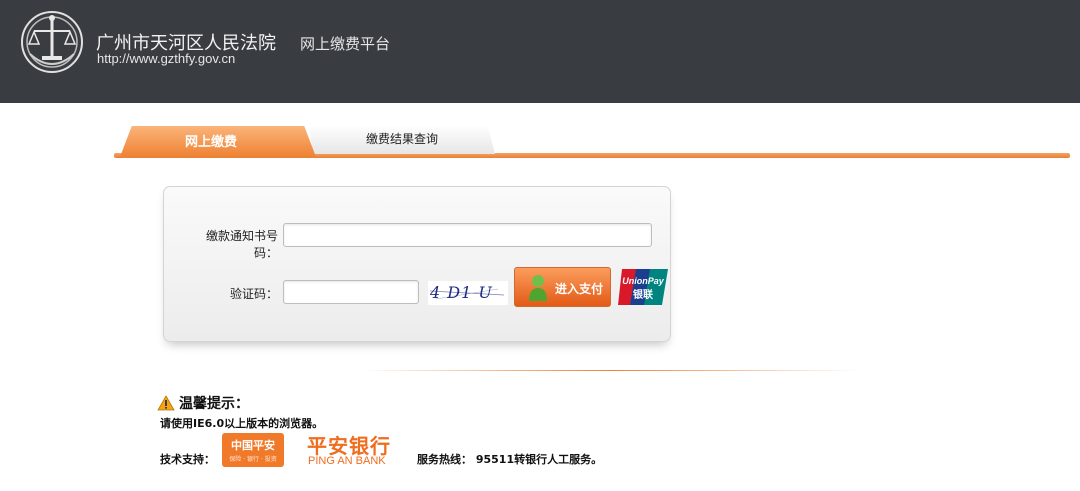 The height and width of the screenshot is (491, 1080). Describe the element at coordinates (214, 404) in the screenshot. I see `tips-title: 温馨提示：` at that location.